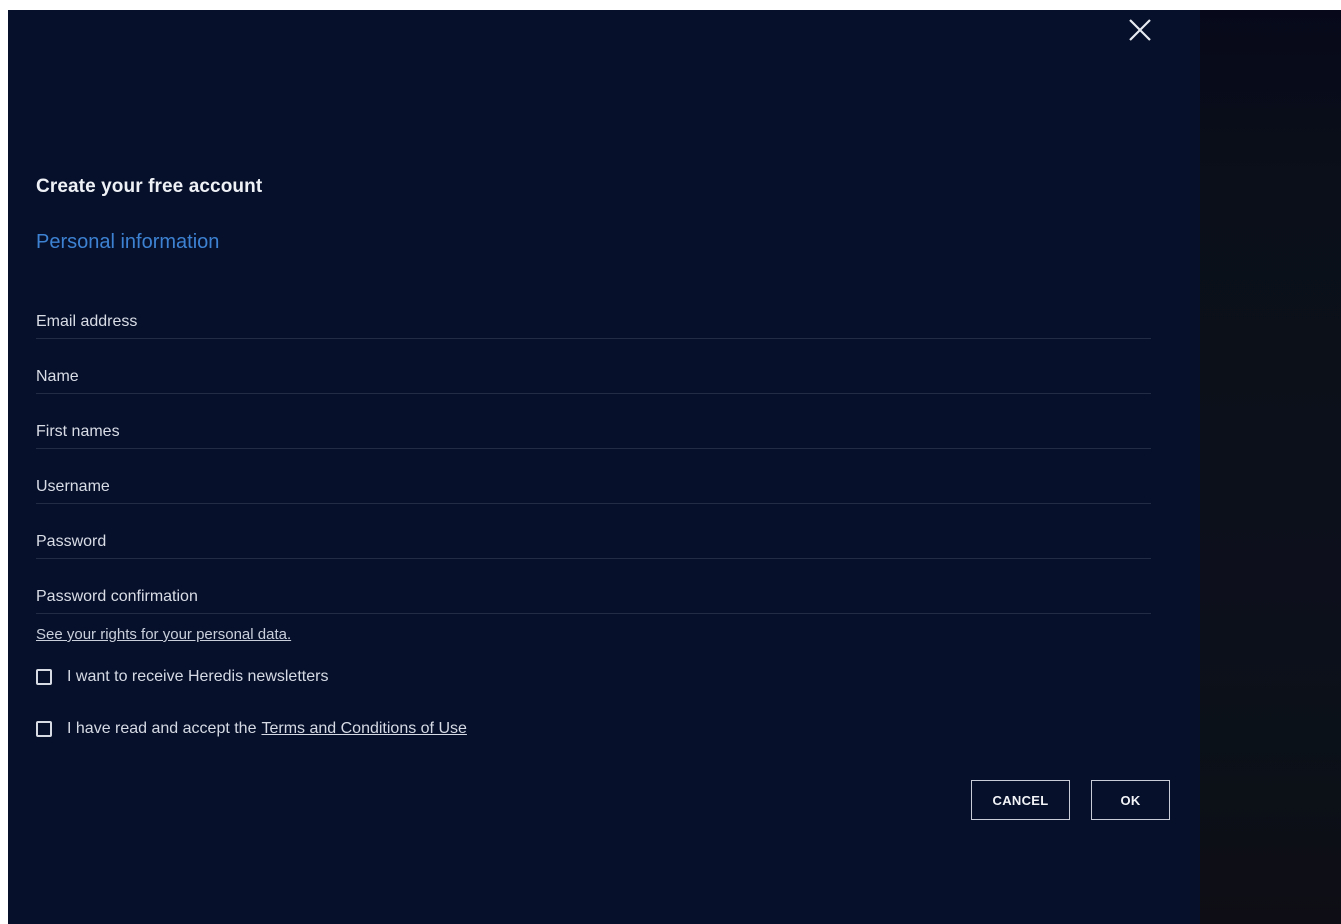 This screenshot has height=924, width=1341. Describe the element at coordinates (44, 677) in the screenshot. I see `newsletter-checkbox` at that location.